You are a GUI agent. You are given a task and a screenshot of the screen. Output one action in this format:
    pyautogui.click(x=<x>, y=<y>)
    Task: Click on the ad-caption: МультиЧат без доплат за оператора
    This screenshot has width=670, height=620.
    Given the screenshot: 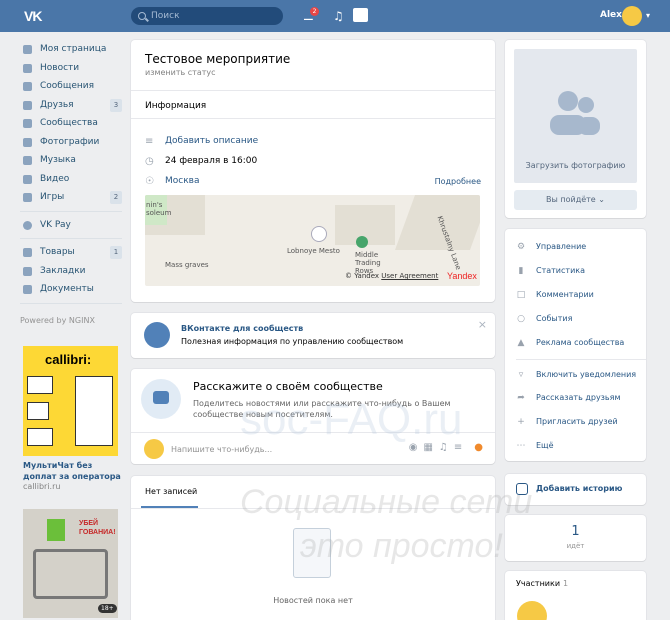 What is the action you would take?
    pyautogui.click(x=73, y=471)
    